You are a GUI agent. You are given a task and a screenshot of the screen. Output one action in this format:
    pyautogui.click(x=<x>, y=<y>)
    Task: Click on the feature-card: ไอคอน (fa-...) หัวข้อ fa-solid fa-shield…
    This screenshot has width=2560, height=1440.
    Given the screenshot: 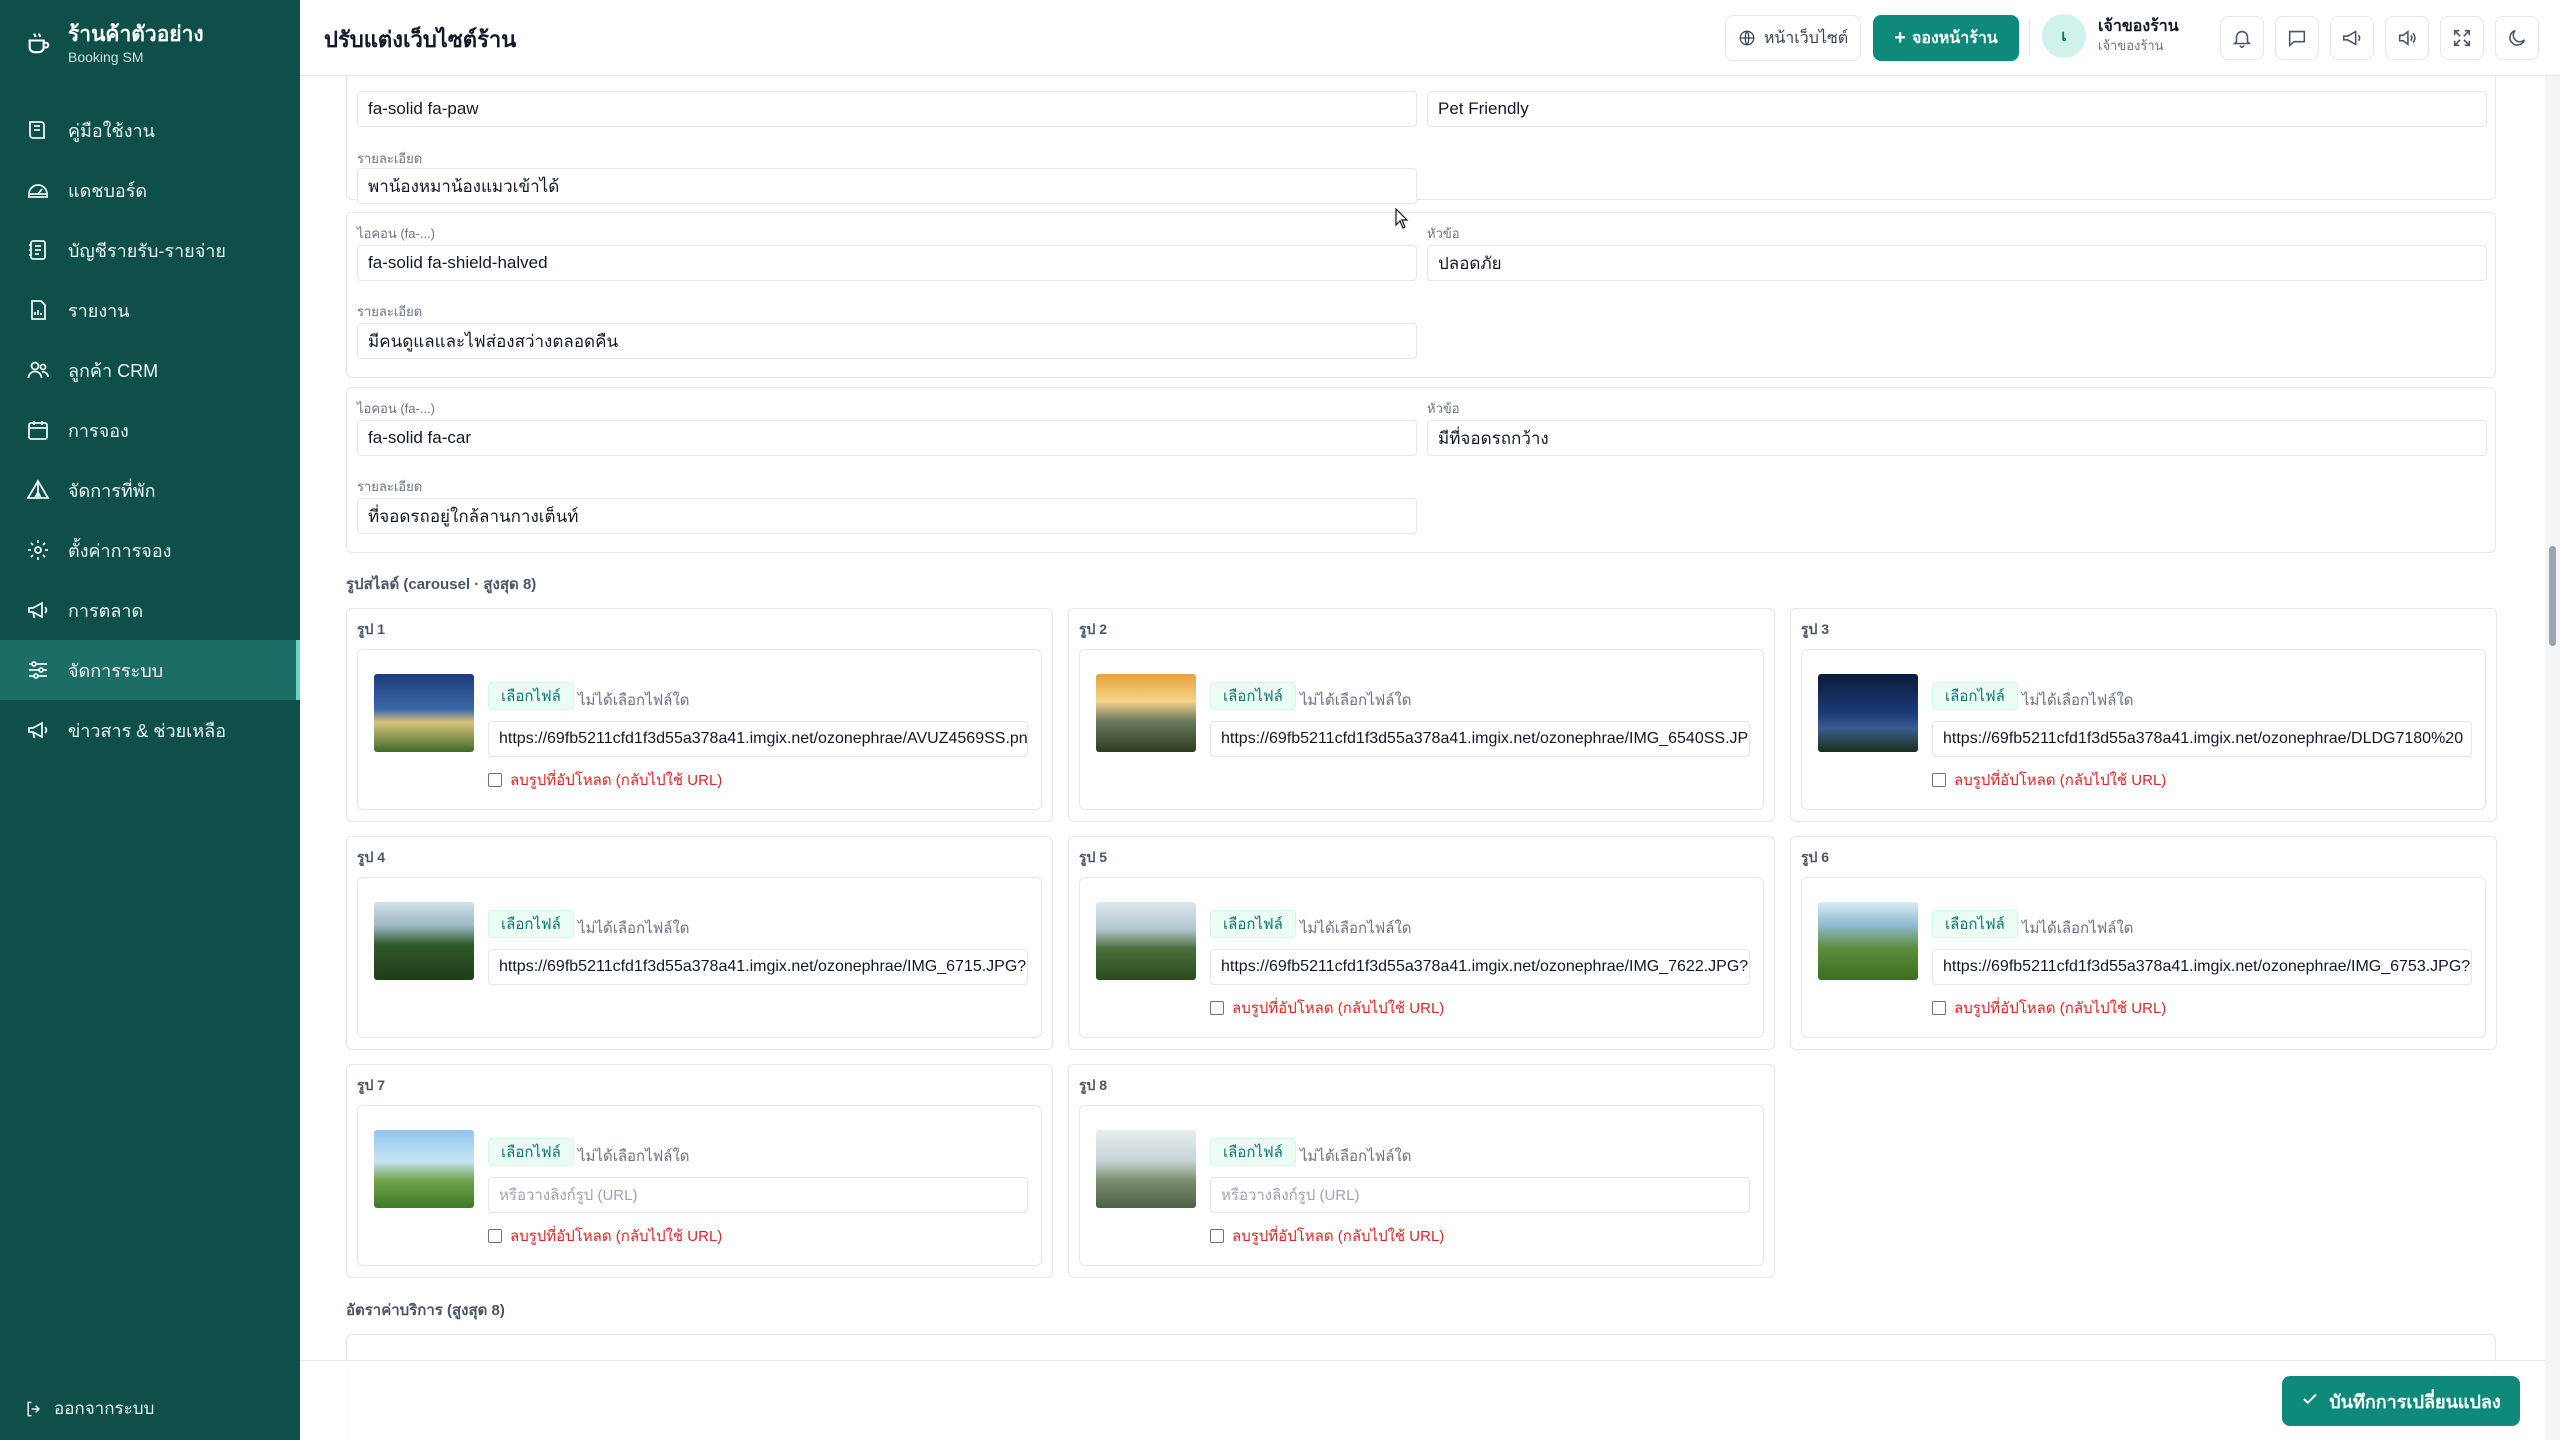 What is the action you would take?
    pyautogui.click(x=1421, y=295)
    